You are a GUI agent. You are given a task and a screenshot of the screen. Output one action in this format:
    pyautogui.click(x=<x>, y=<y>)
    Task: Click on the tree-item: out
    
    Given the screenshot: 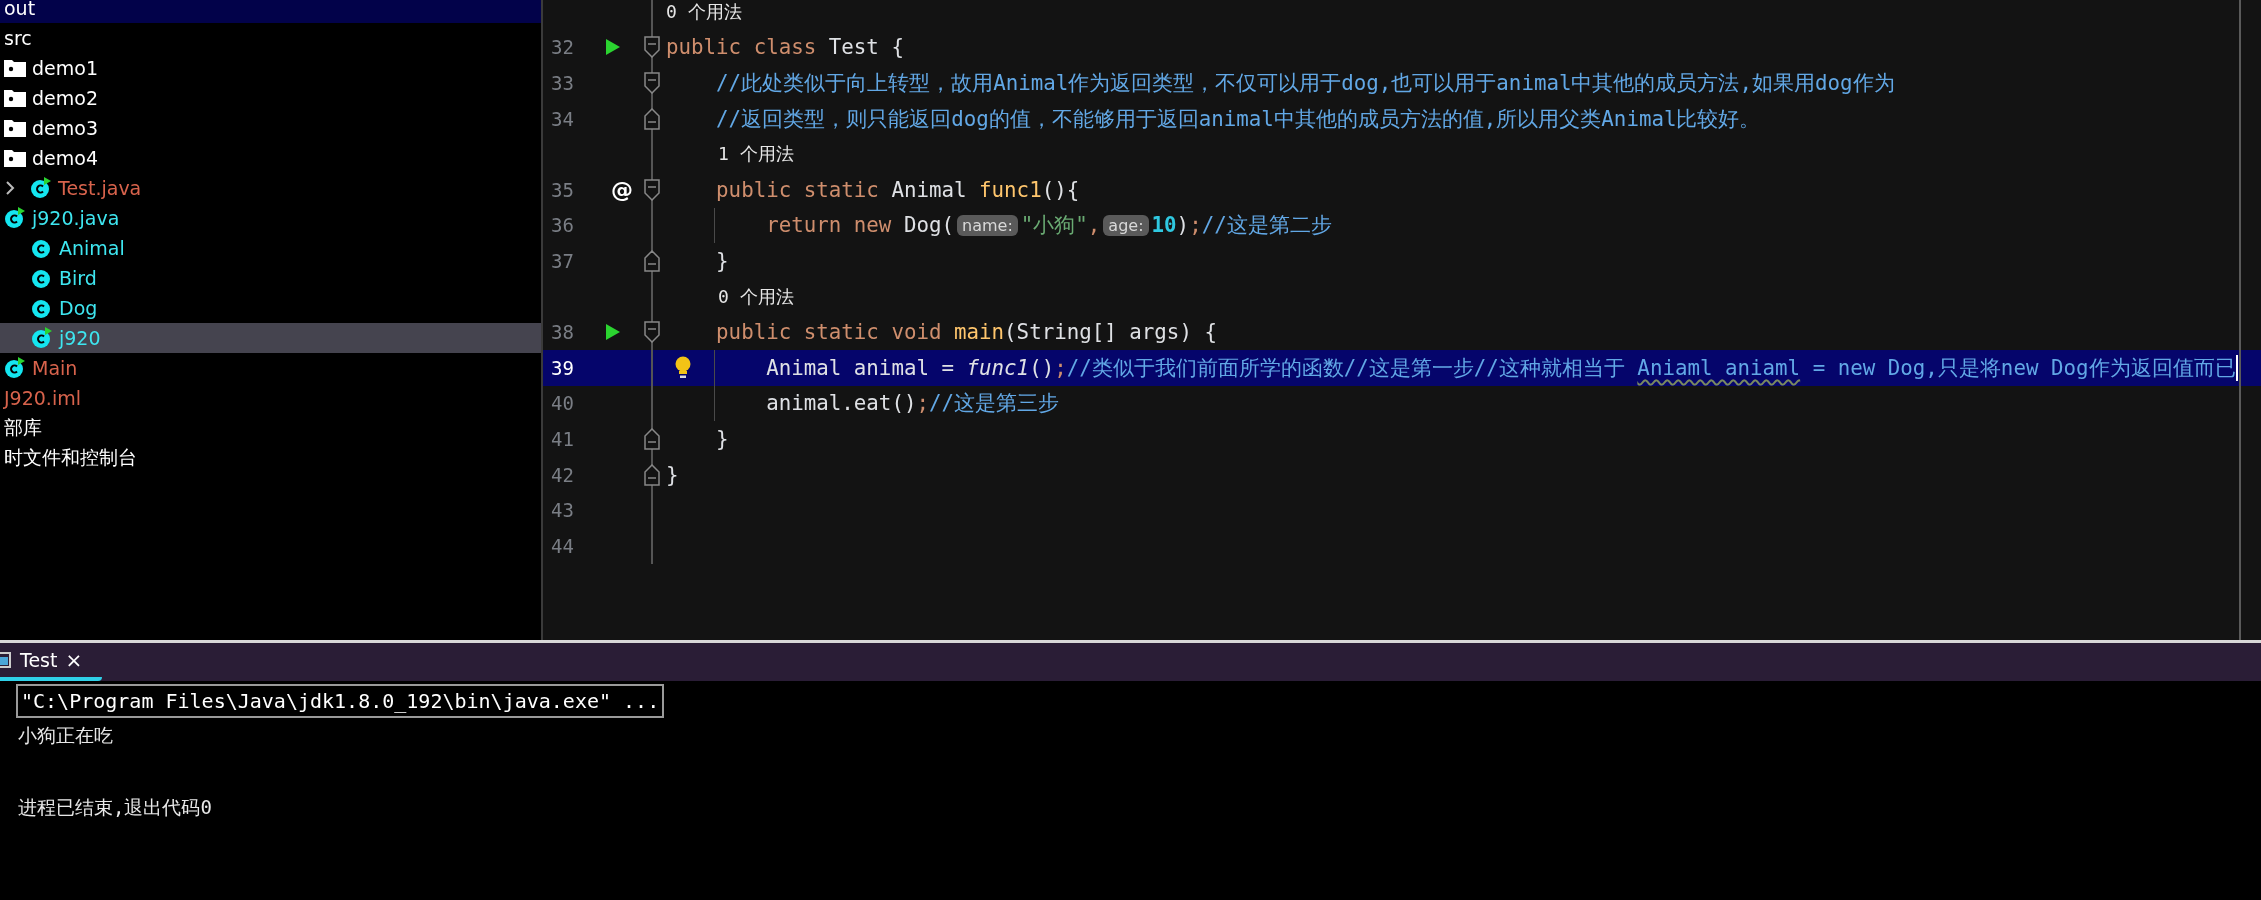 What is the action you would take?
    pyautogui.click(x=270, y=11)
    